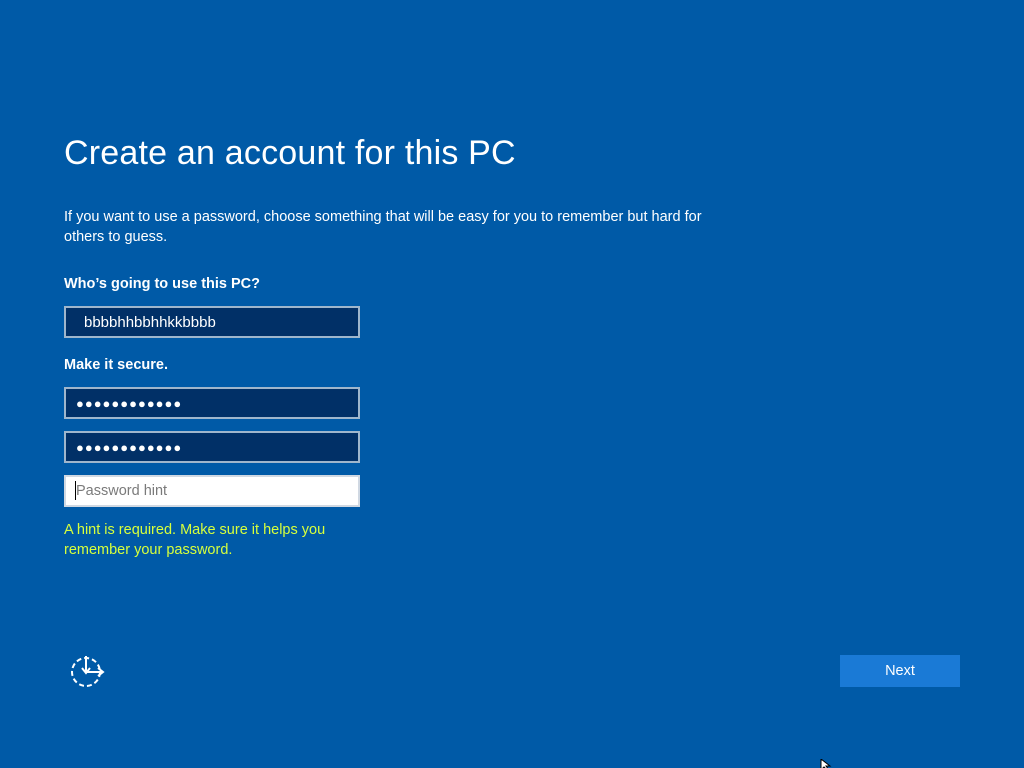 The width and height of the screenshot is (1024, 768). I want to click on next-button: Next, so click(900, 671).